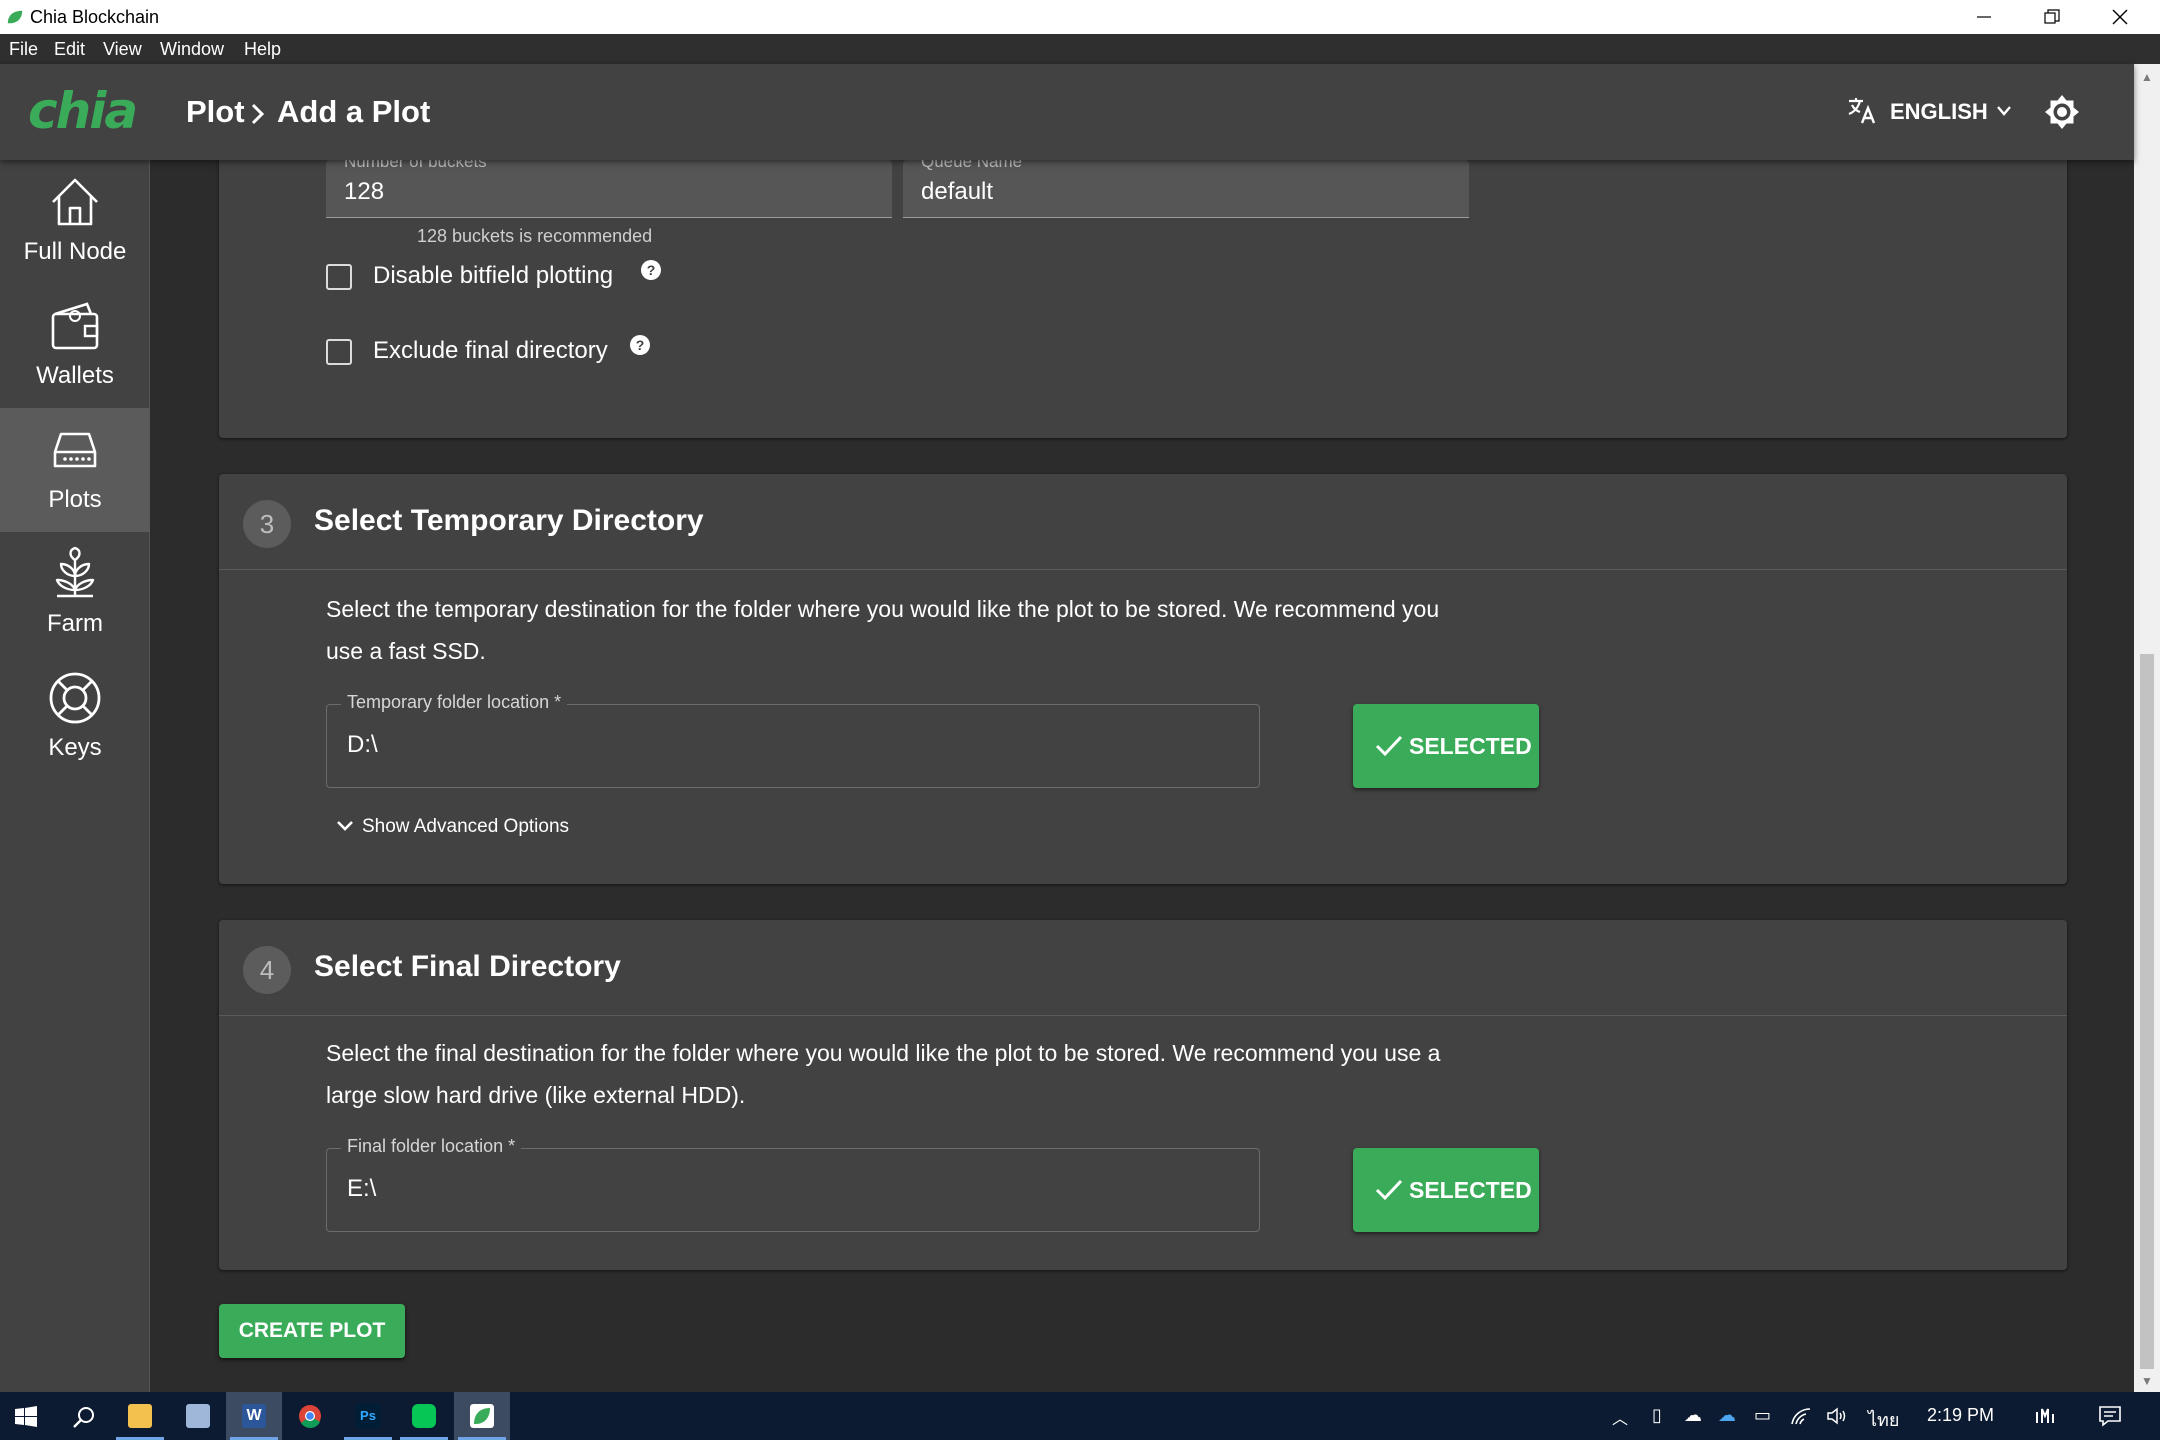 The image size is (2160, 1440). Describe the element at coordinates (75, 251) in the screenshot. I see `sidebar-item-label: Full Node` at that location.